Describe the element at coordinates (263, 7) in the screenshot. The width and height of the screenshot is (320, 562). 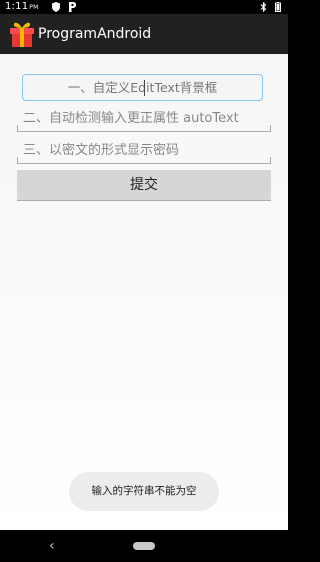
I see `bluetooth-icon` at that location.